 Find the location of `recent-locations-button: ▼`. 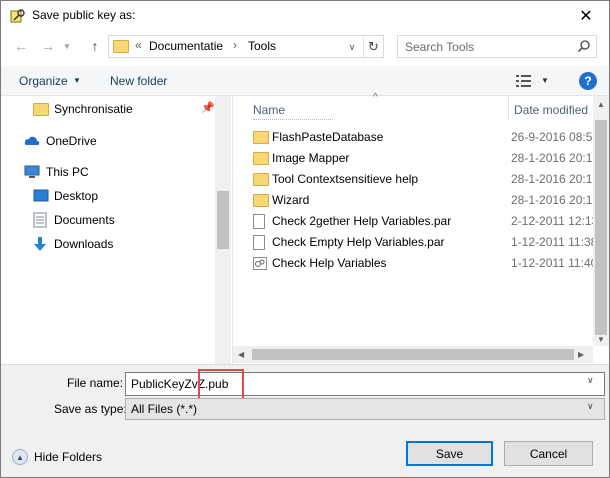

recent-locations-button: ▼ is located at coordinates (67, 46).